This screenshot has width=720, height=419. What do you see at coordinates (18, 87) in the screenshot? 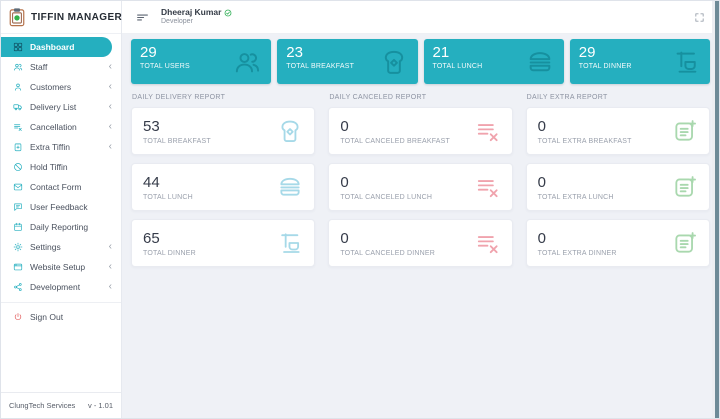
I see `person-icon` at bounding box center [18, 87].